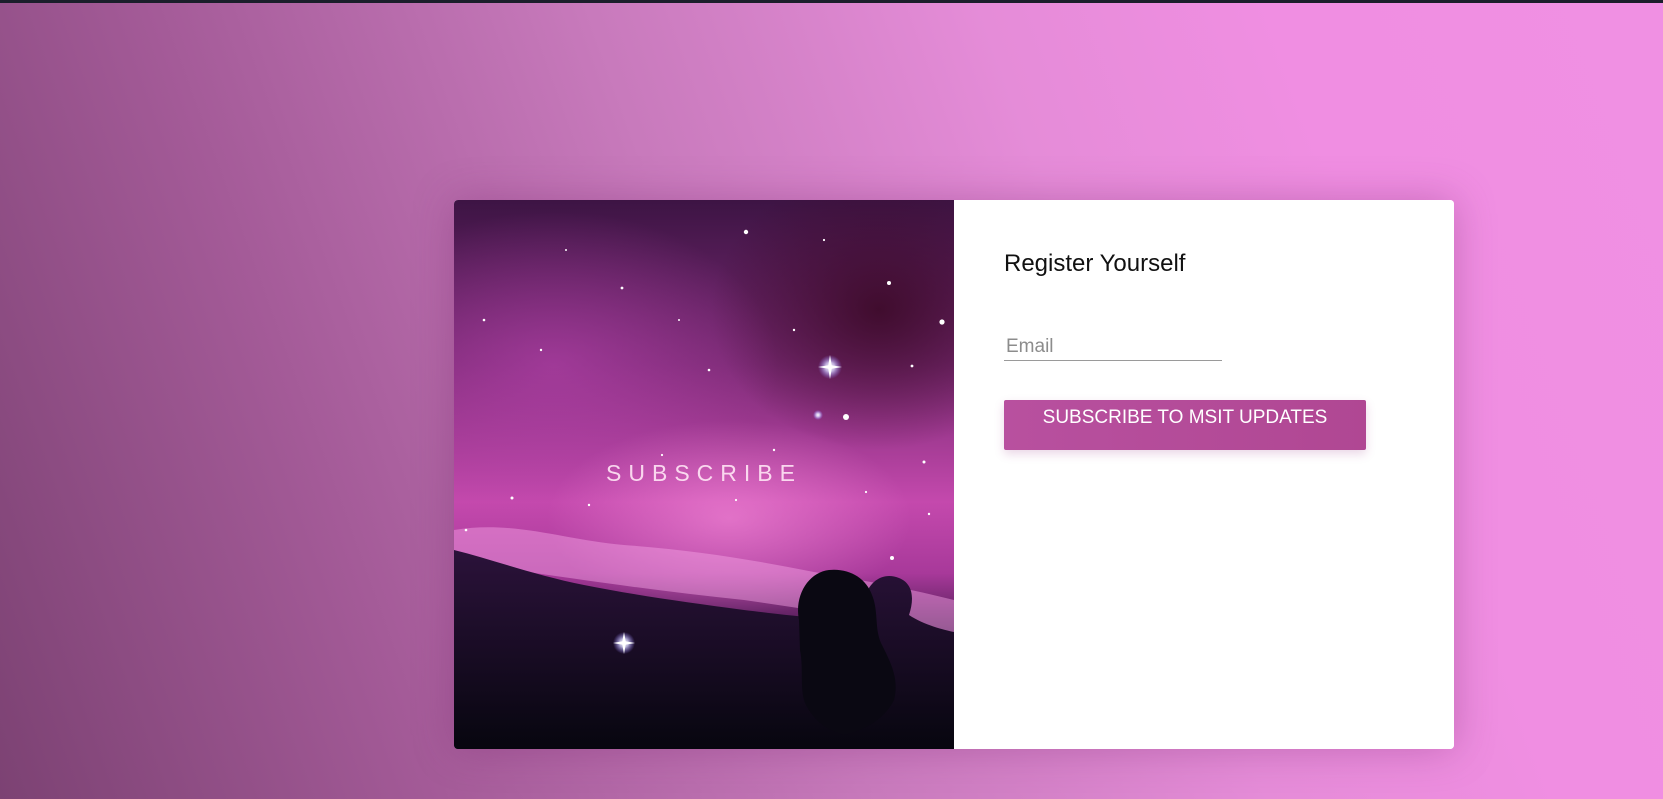 The width and height of the screenshot is (1663, 799). Describe the element at coordinates (831, 1) in the screenshot. I see `browser-top-strip` at that location.